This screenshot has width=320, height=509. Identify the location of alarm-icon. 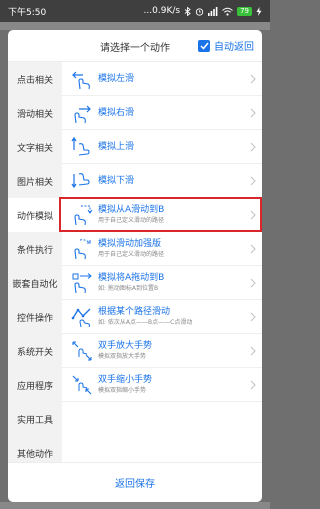
(199, 11).